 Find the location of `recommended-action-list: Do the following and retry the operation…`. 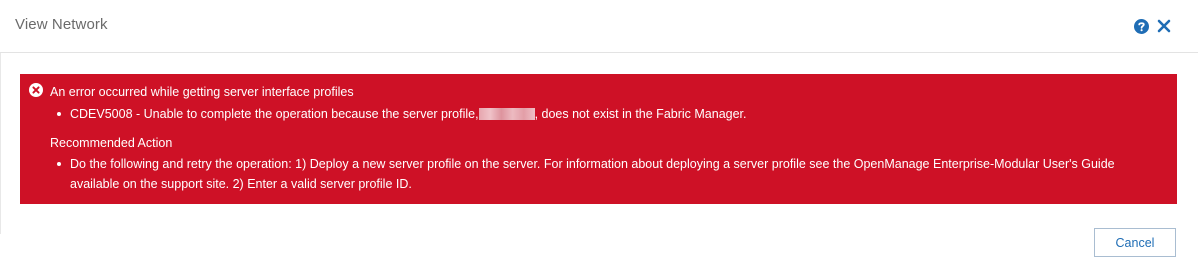

recommended-action-list: Do the following and retry the operation… is located at coordinates (600, 174).